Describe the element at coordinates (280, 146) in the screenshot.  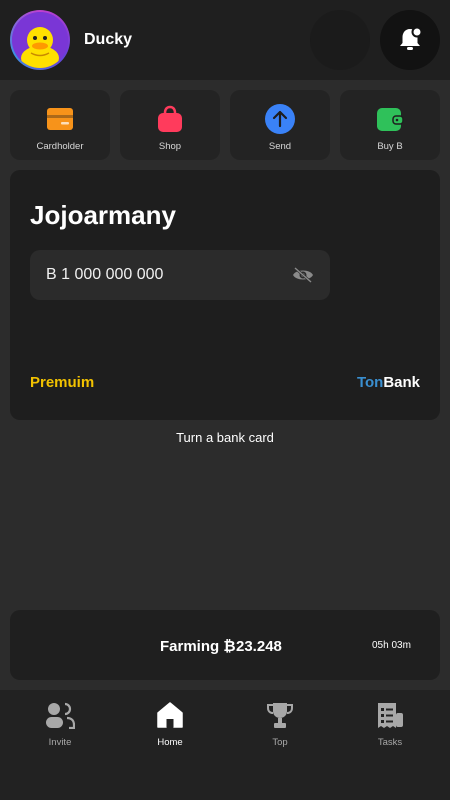
I see `send-label: Send` at that location.